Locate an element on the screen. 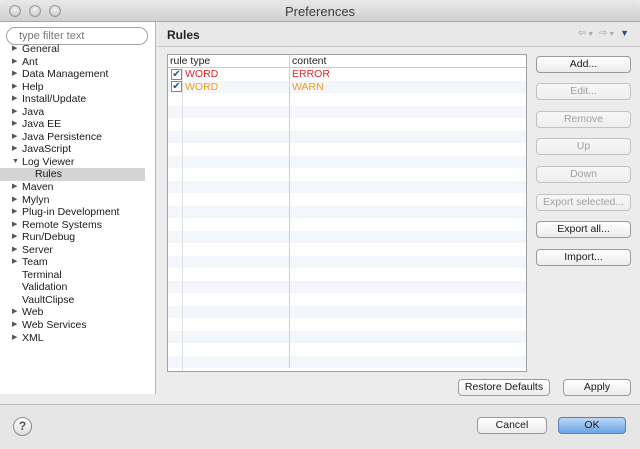 The width and height of the screenshot is (640, 449). ok-button: OK is located at coordinates (592, 425).